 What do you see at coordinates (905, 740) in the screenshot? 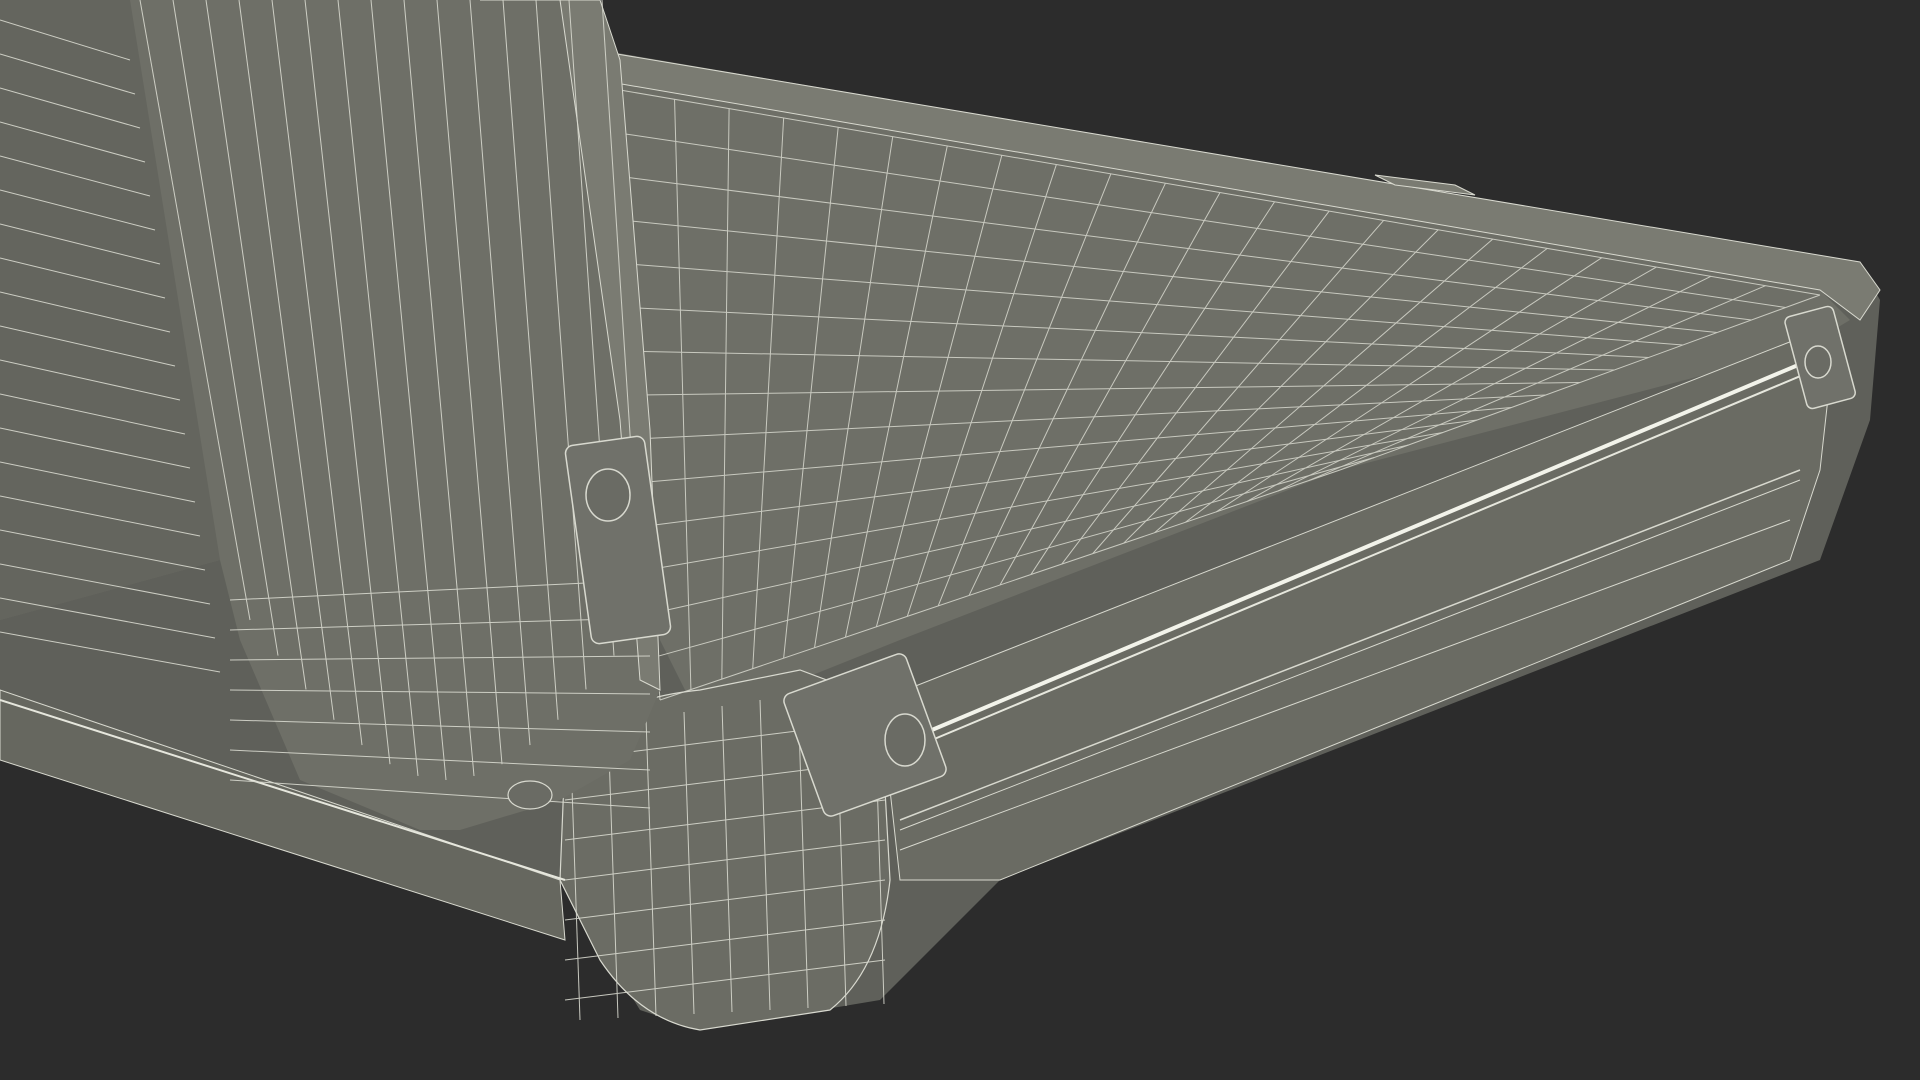
I see `hinge-right-screw` at bounding box center [905, 740].